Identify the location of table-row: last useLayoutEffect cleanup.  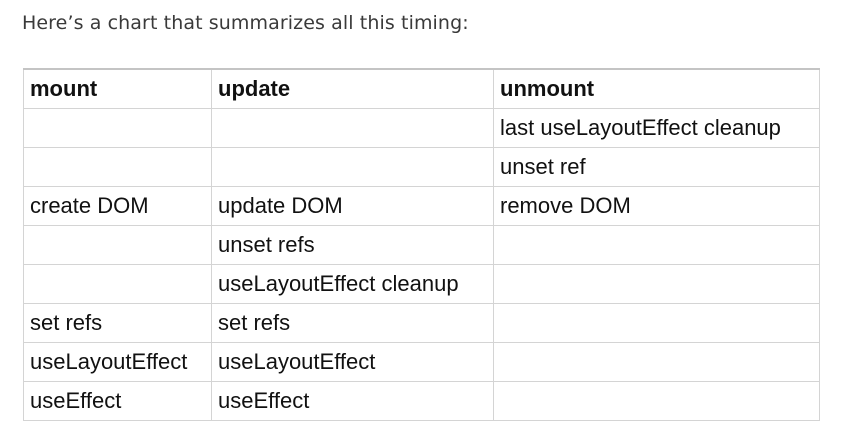
(421, 128).